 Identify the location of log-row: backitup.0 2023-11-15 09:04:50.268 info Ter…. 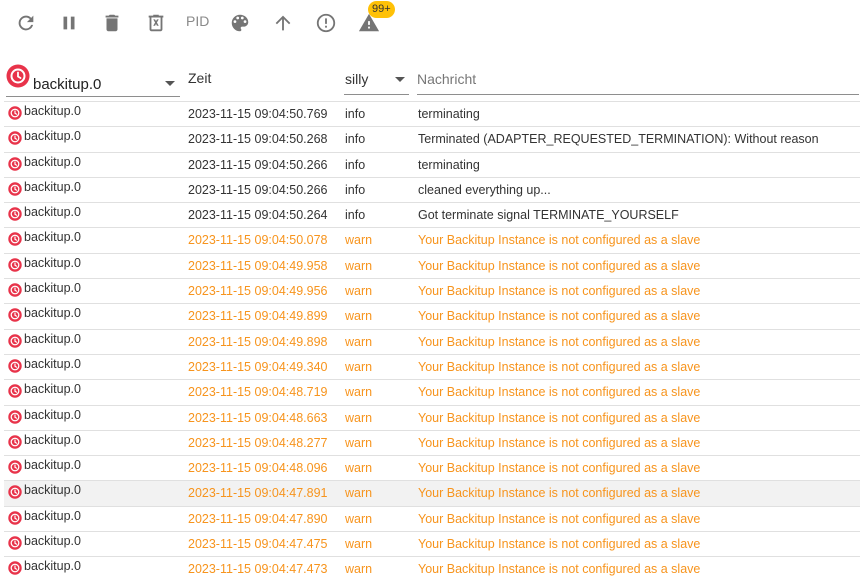
(432, 138).